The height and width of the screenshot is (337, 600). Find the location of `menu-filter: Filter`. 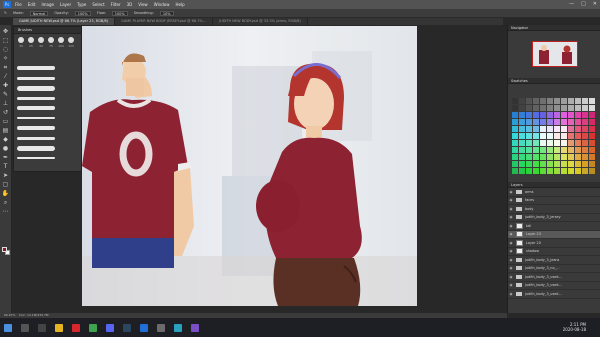

menu-filter: Filter is located at coordinates (116, 4).